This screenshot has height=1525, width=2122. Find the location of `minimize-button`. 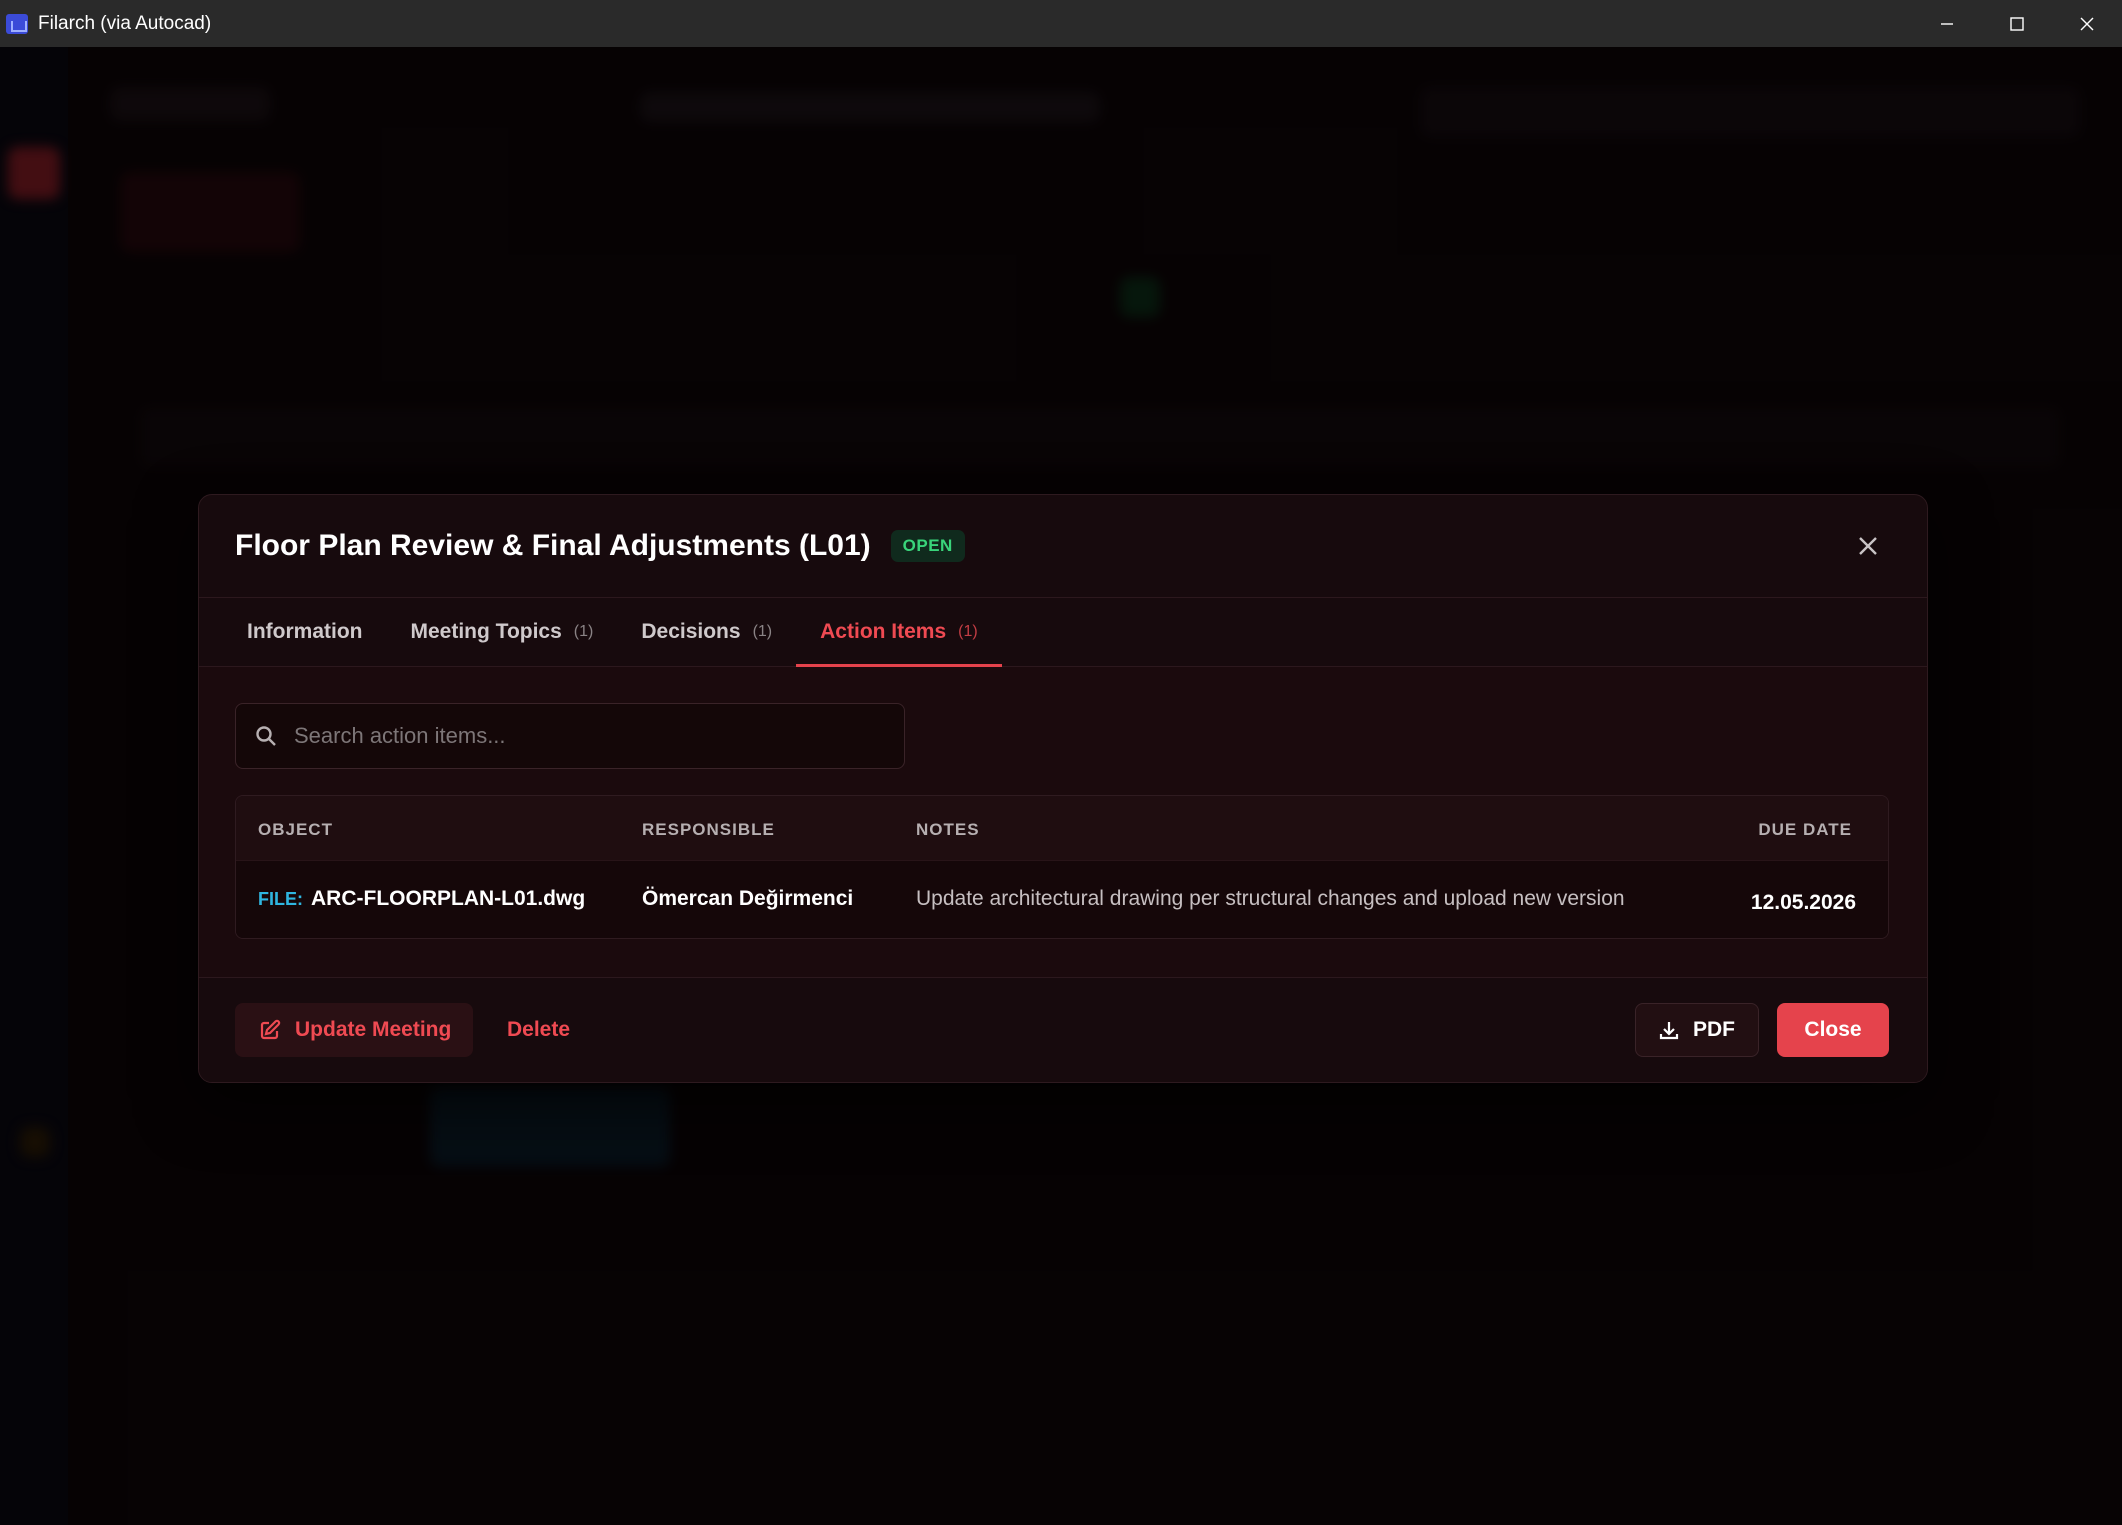

minimize-button is located at coordinates (1947, 23).